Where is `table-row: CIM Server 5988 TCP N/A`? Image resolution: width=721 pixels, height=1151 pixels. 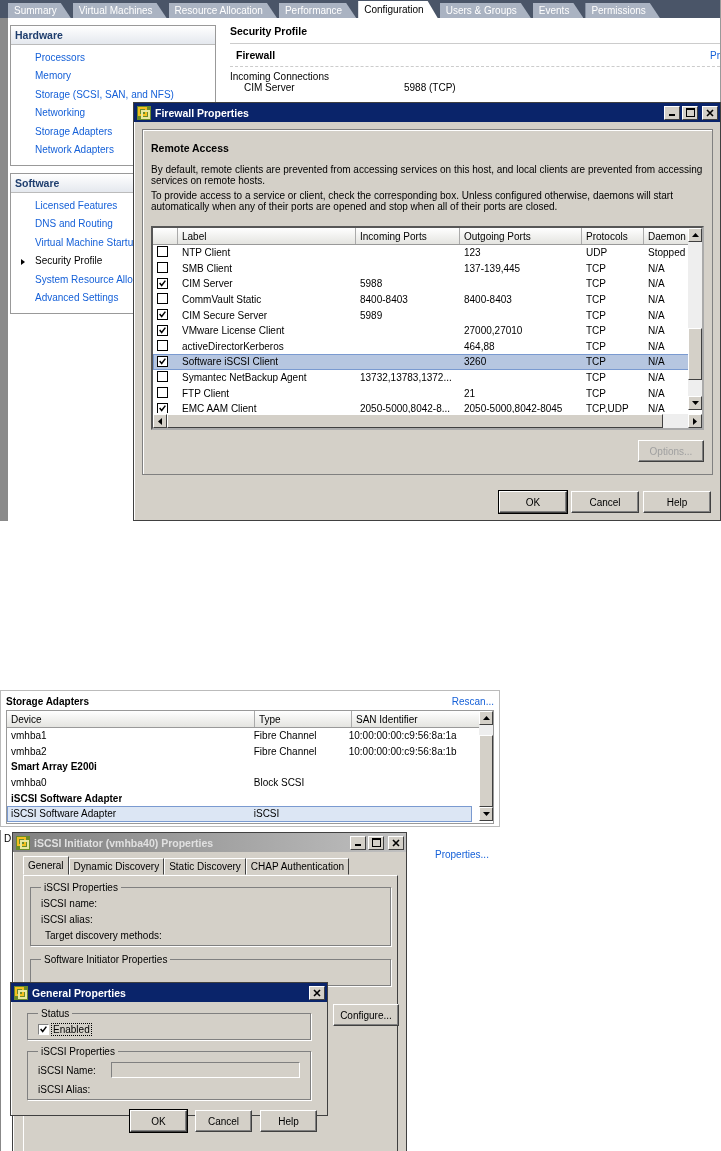
table-row: CIM Server 5988 TCP N/A is located at coordinates (427, 284).